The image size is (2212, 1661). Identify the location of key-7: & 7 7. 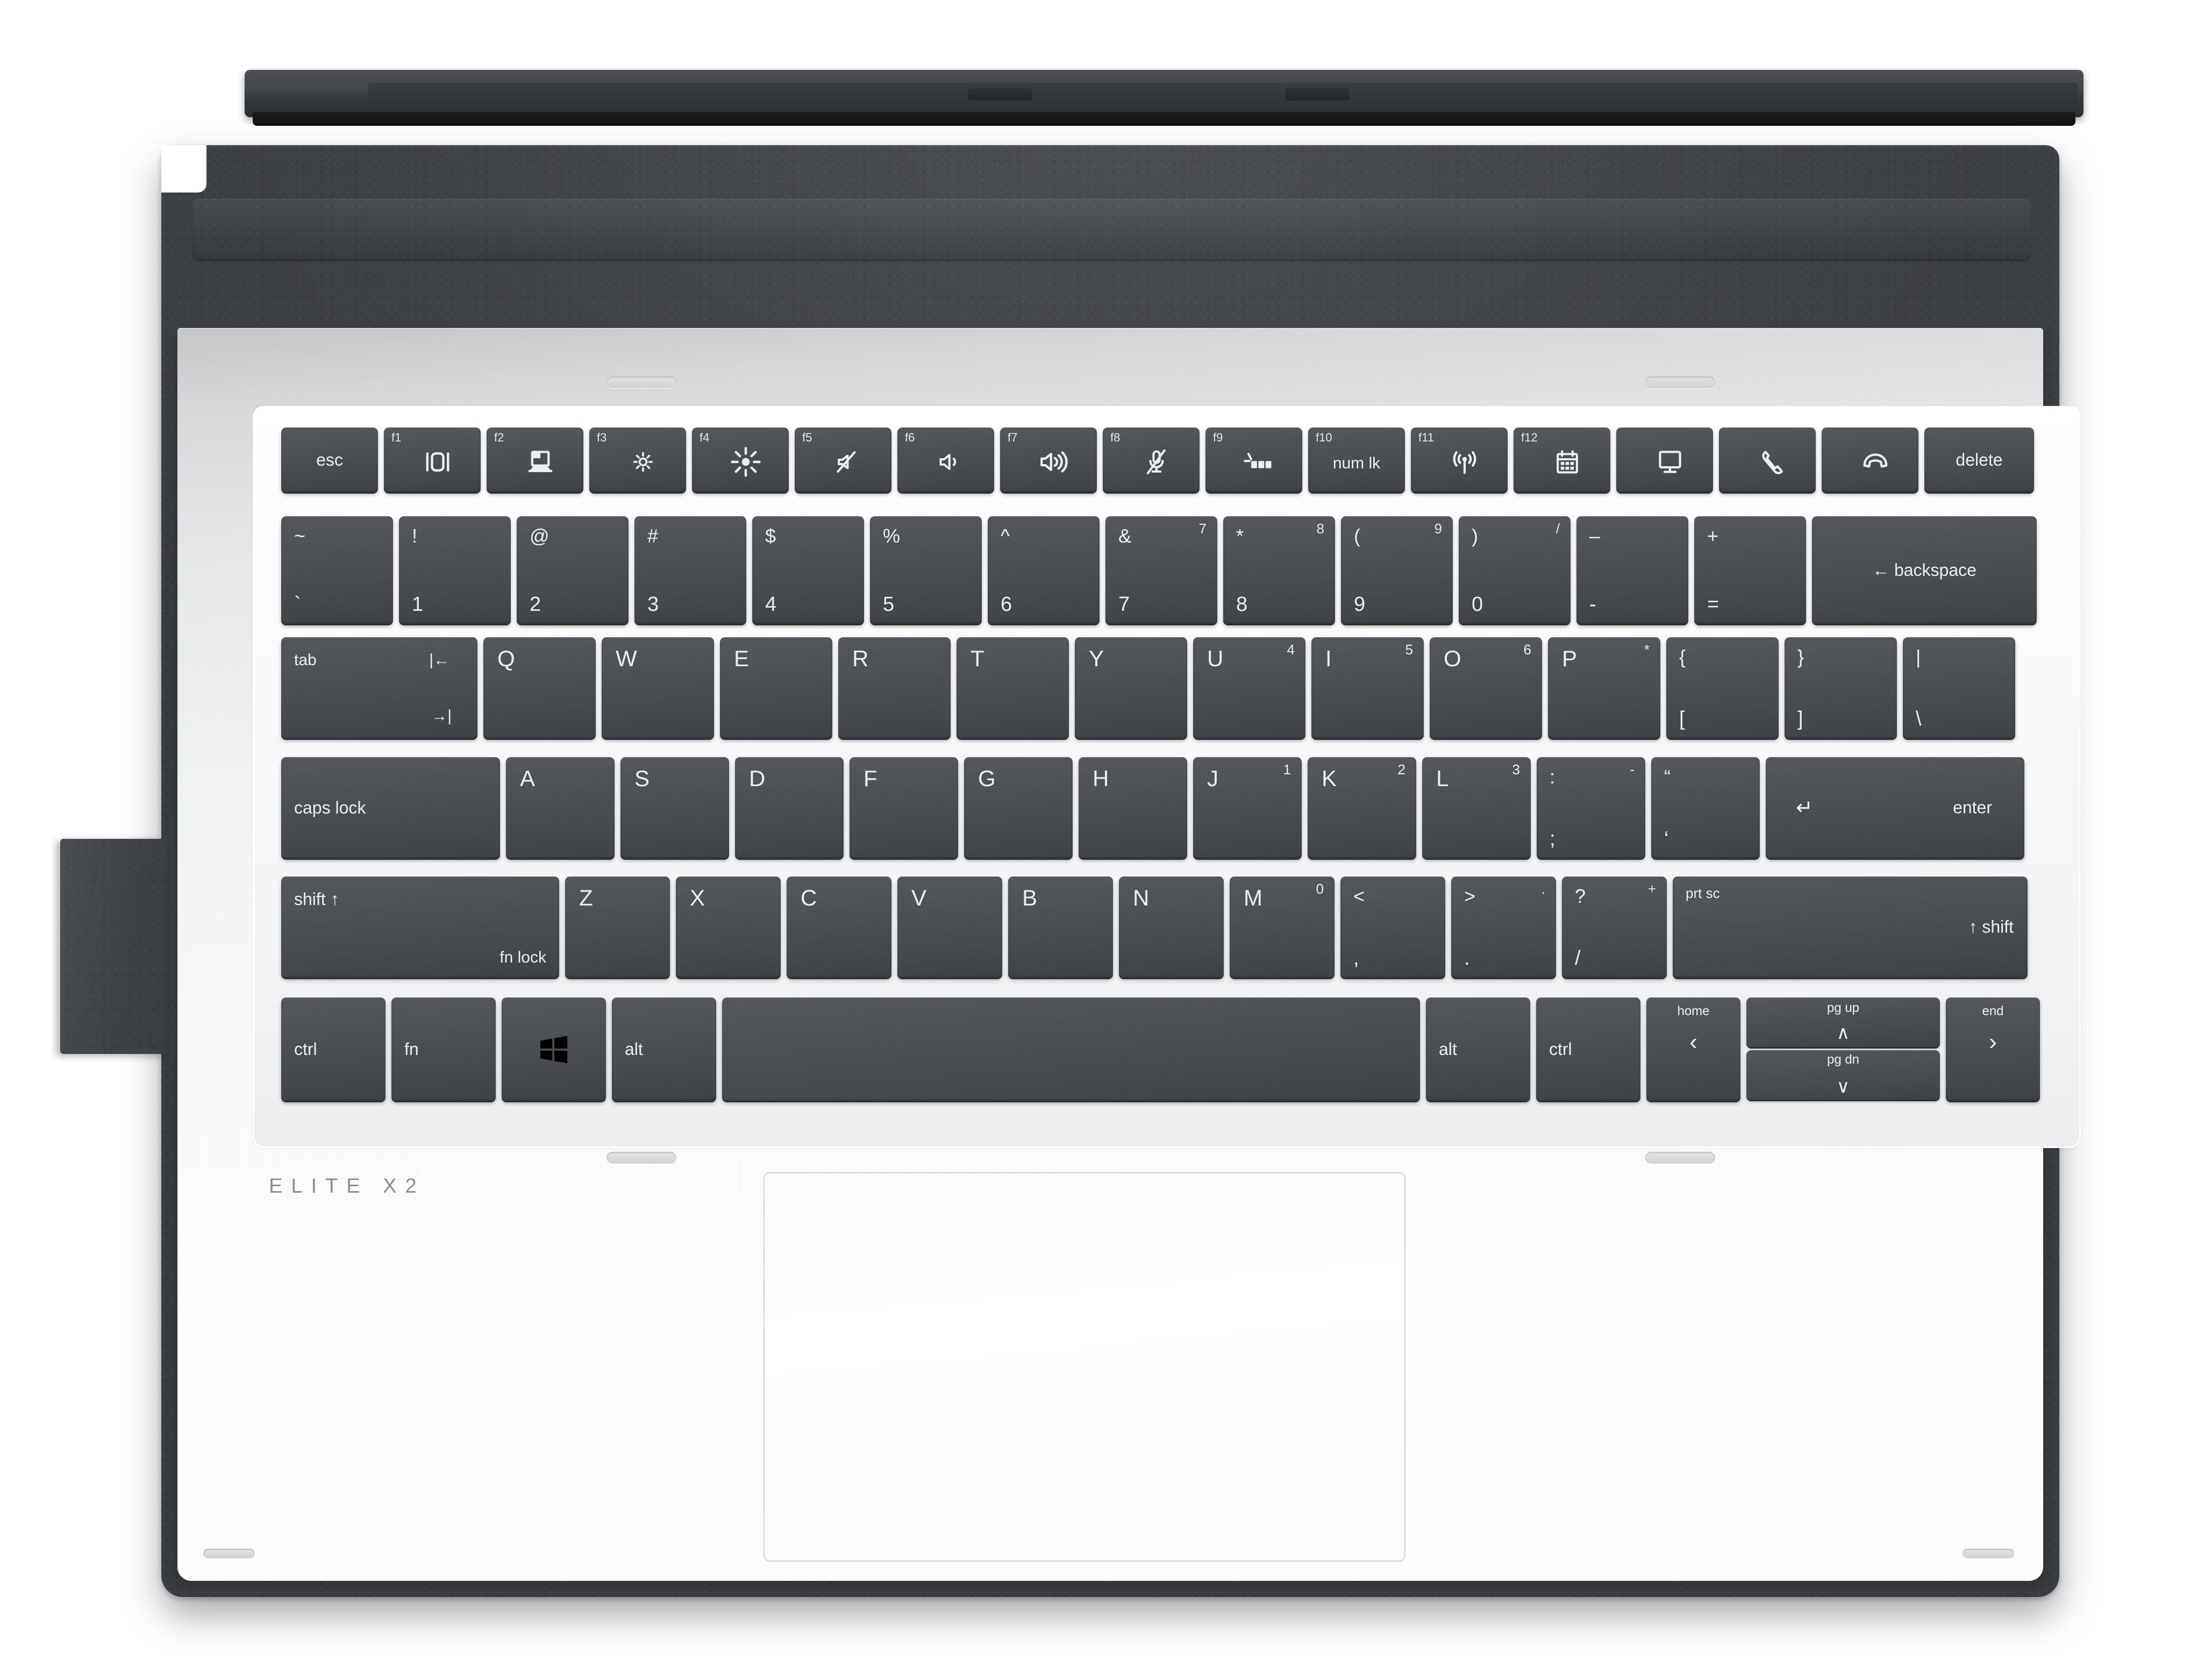
(1161, 570).